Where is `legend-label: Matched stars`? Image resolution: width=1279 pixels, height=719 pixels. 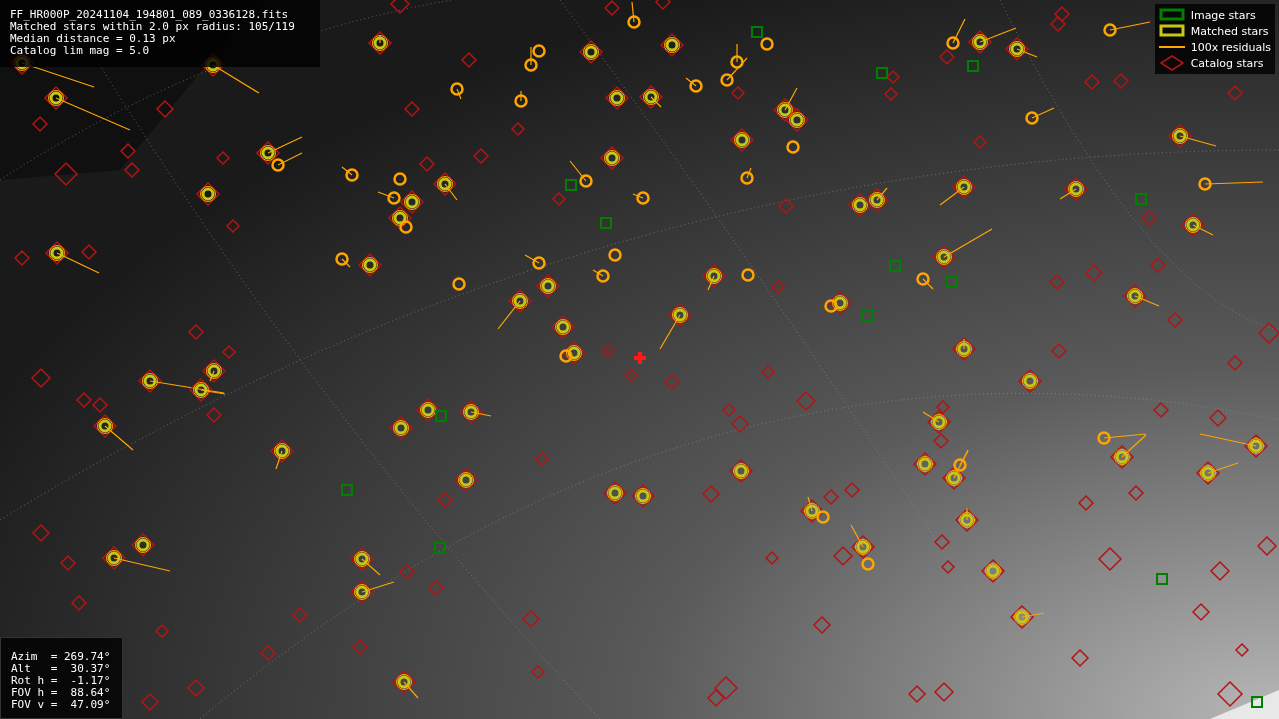 legend-label: Matched stars is located at coordinates (1229, 31).